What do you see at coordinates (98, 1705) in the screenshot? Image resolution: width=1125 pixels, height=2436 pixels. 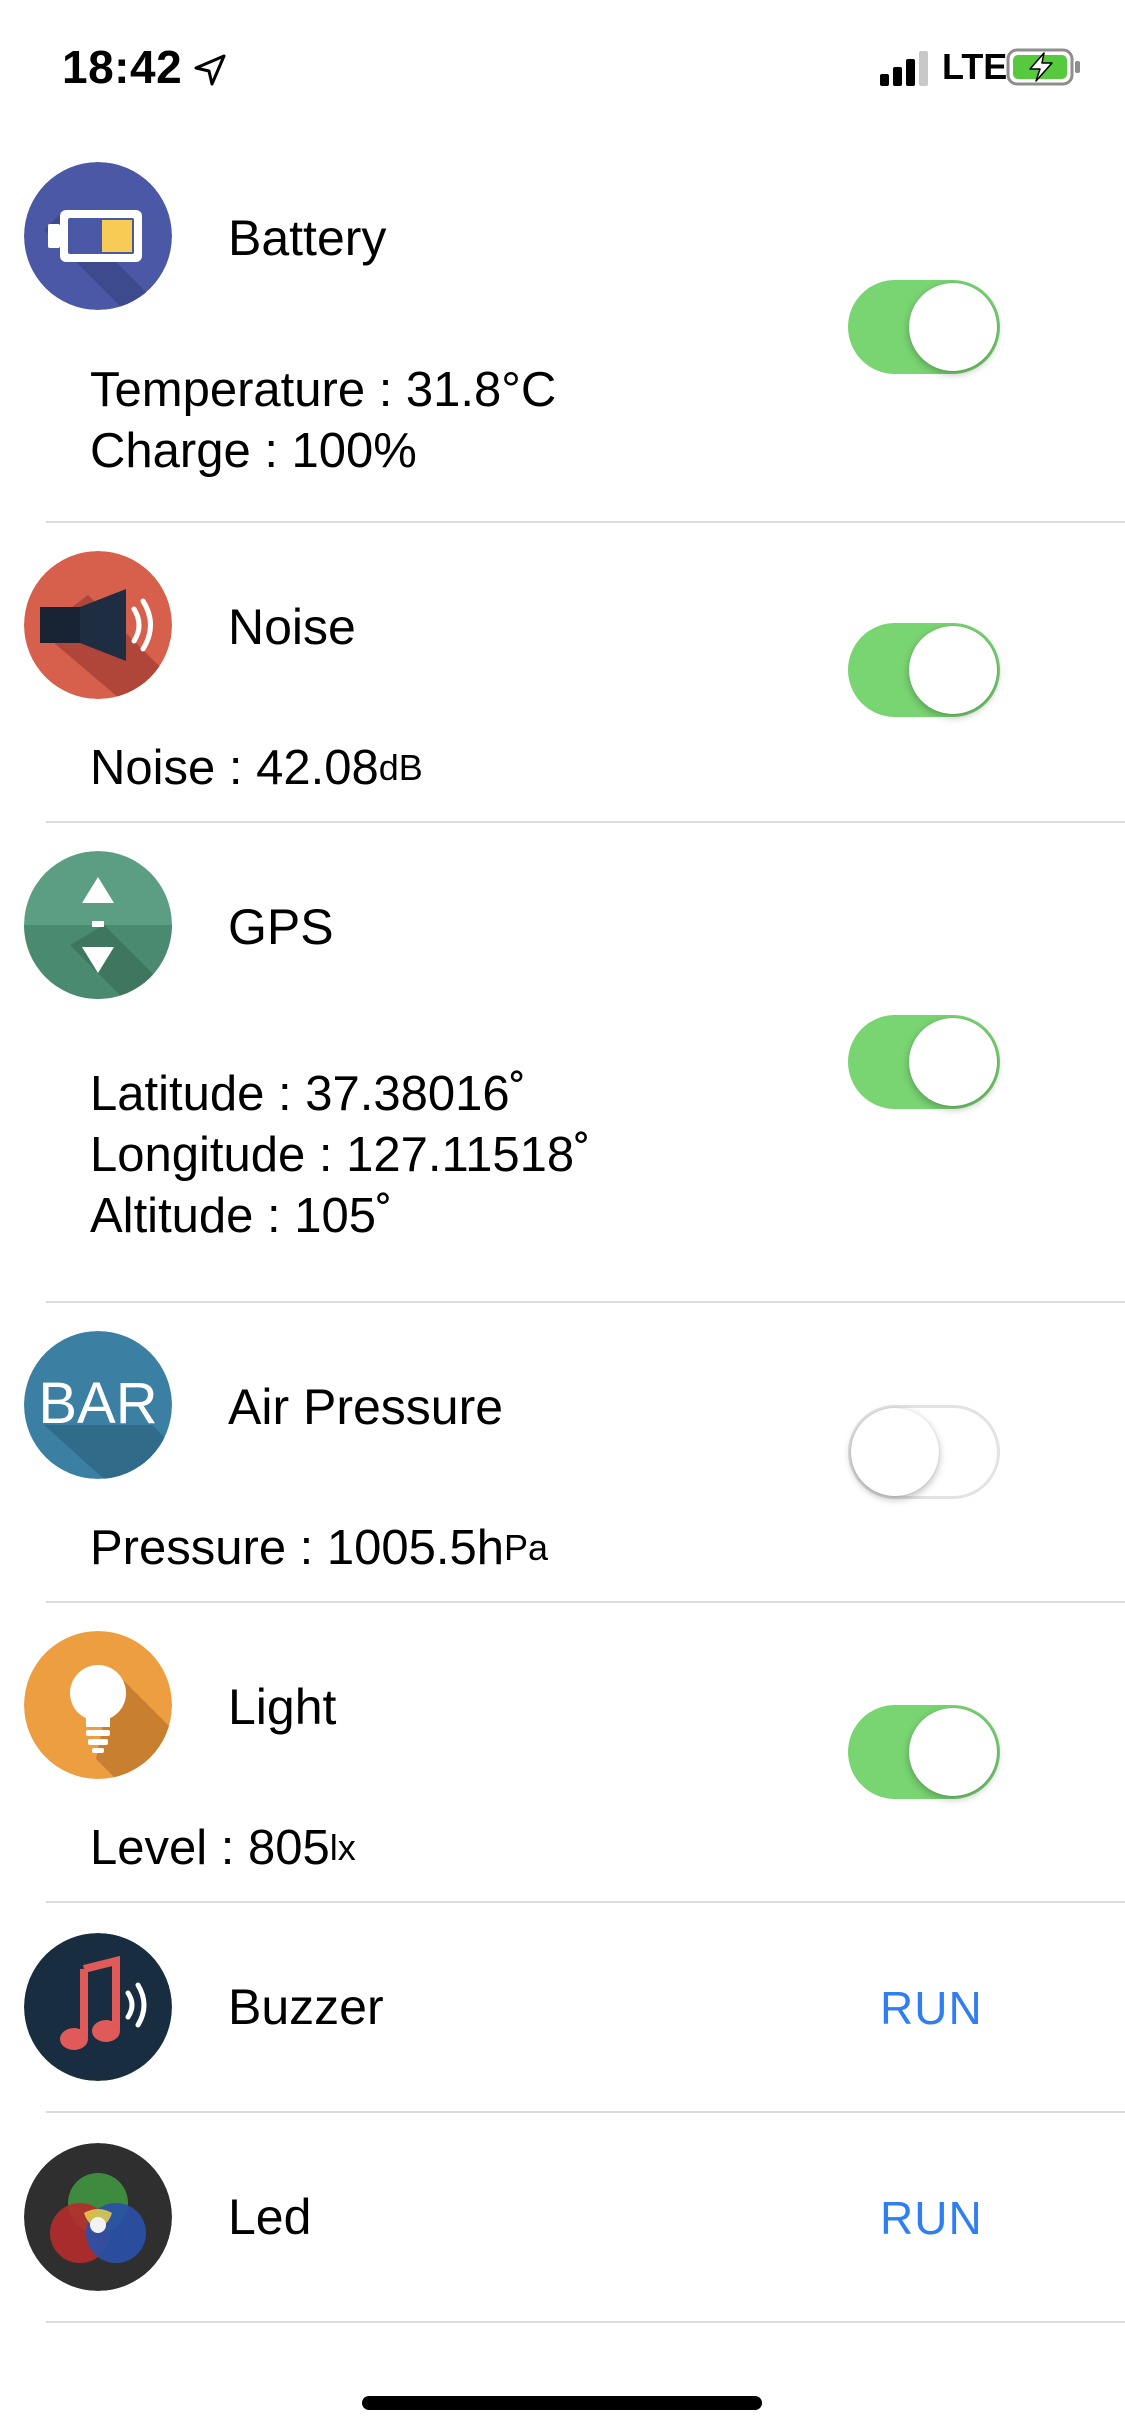 I see `lightbulb-icon` at bounding box center [98, 1705].